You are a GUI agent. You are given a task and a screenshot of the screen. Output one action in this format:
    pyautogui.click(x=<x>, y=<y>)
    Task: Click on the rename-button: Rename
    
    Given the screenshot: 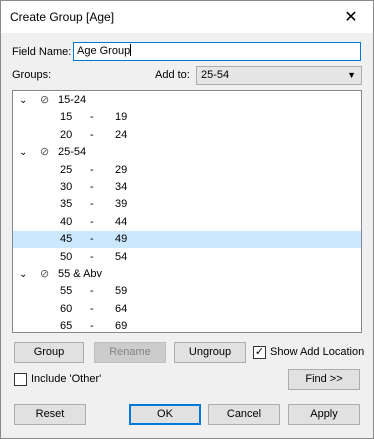 What is the action you would take?
    pyautogui.click(x=130, y=352)
    